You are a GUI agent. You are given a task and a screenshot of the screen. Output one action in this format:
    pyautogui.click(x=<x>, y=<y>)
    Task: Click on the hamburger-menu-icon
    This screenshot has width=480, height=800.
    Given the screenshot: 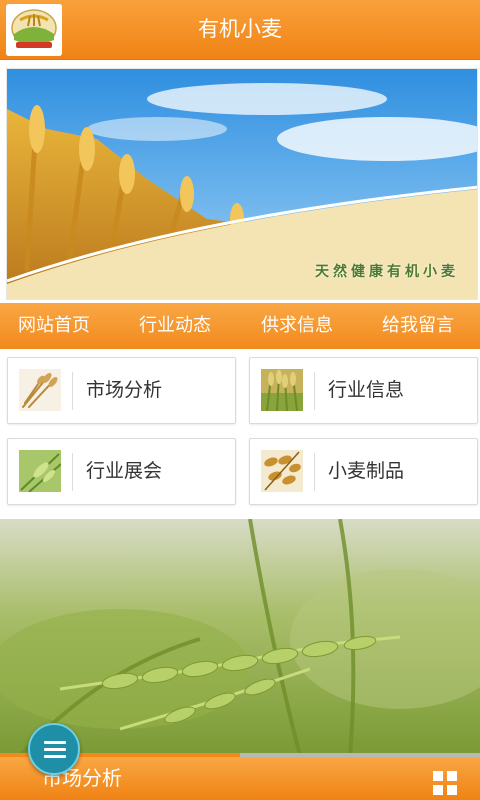 What is the action you would take?
    pyautogui.click(x=54, y=749)
    